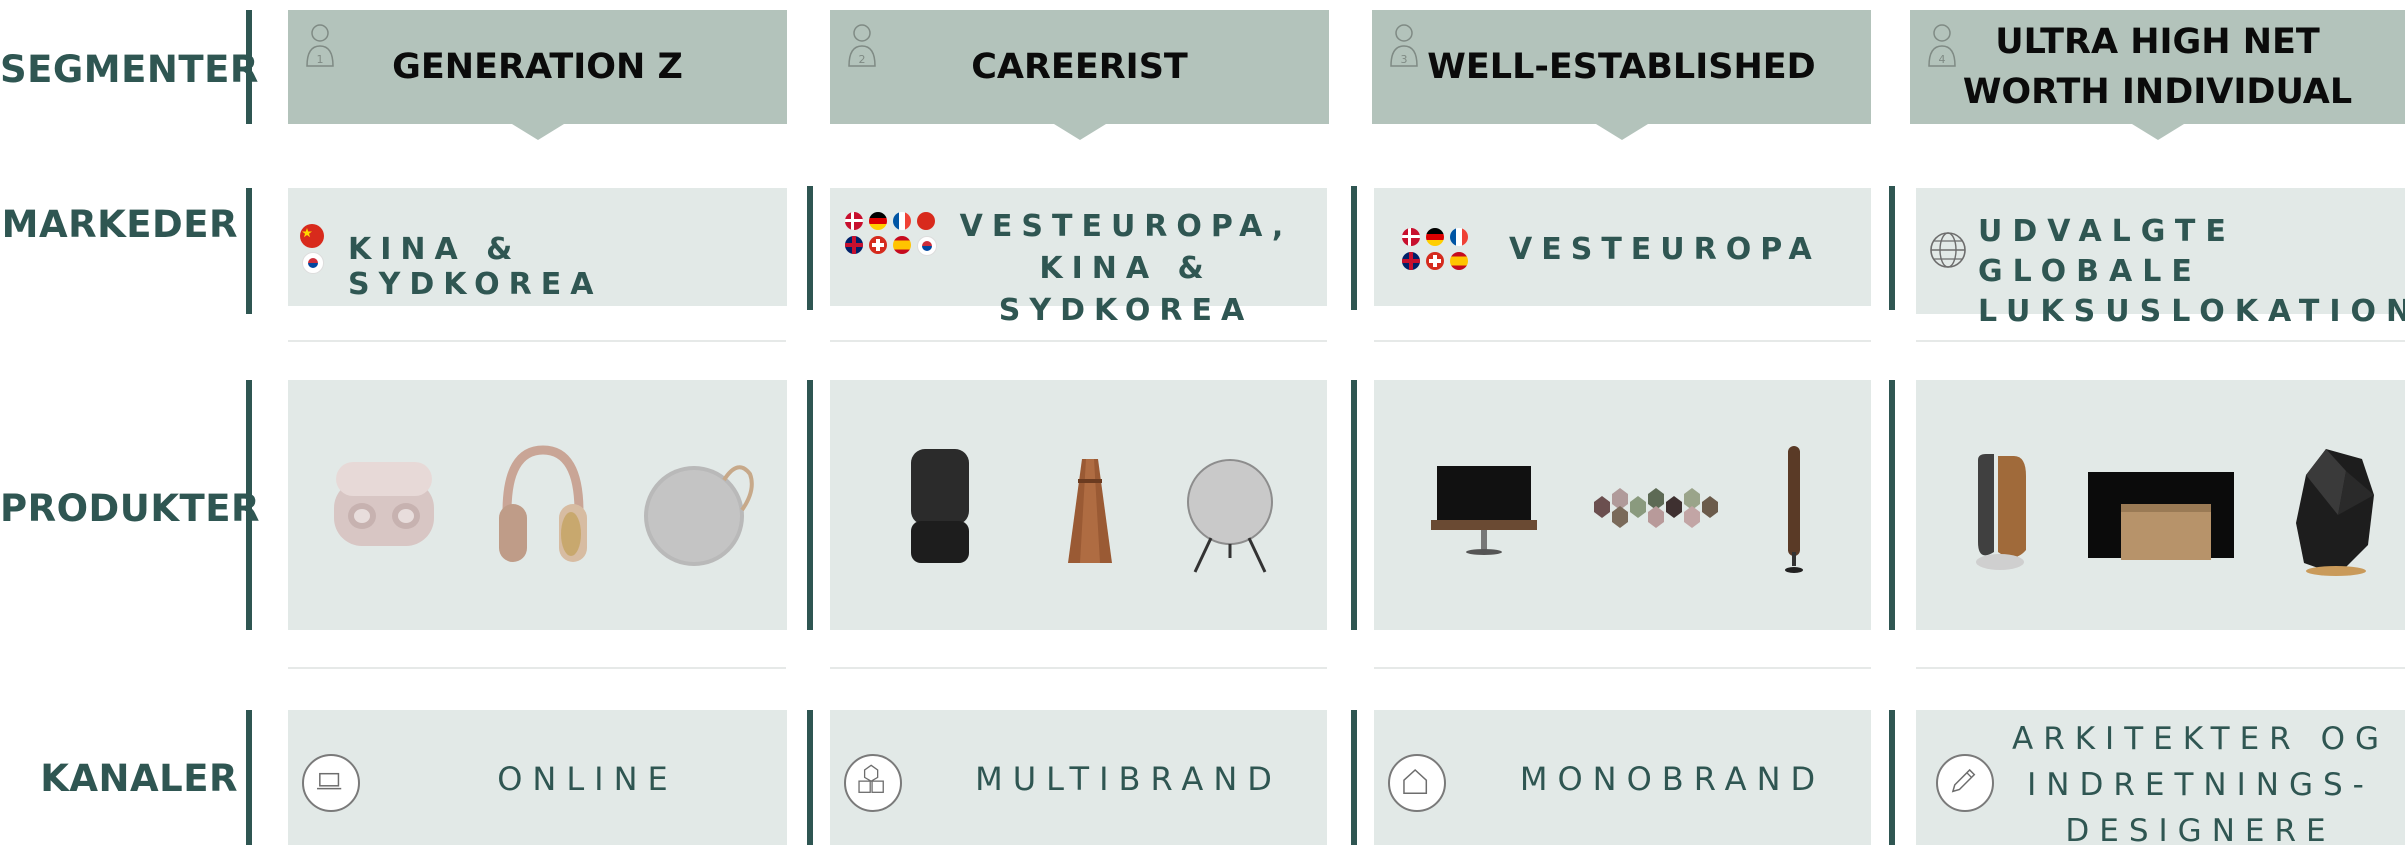 This screenshot has width=2405, height=854. Describe the element at coordinates (312, 236) in the screenshot. I see `flag-china-icon` at that location.